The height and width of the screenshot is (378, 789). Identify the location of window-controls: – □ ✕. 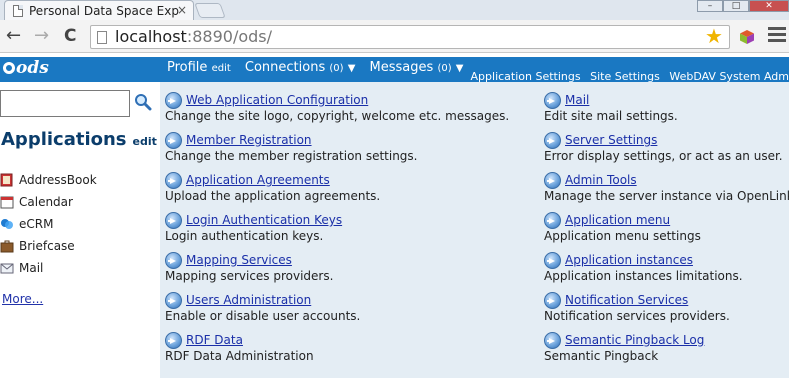
(743, 6).